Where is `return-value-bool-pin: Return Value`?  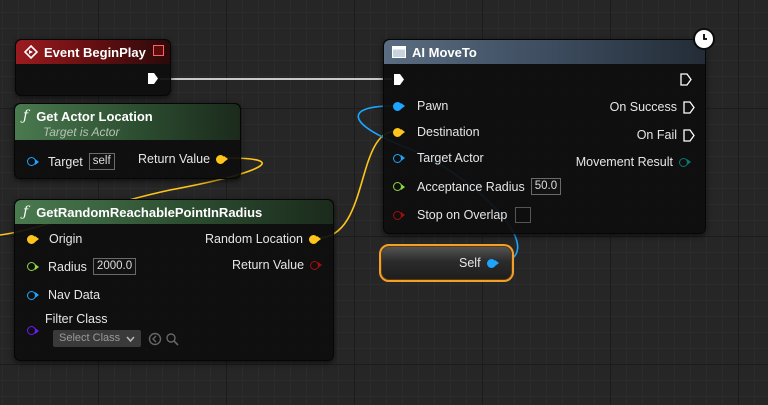
return-value-bool-pin: Return Value is located at coordinates (279, 265).